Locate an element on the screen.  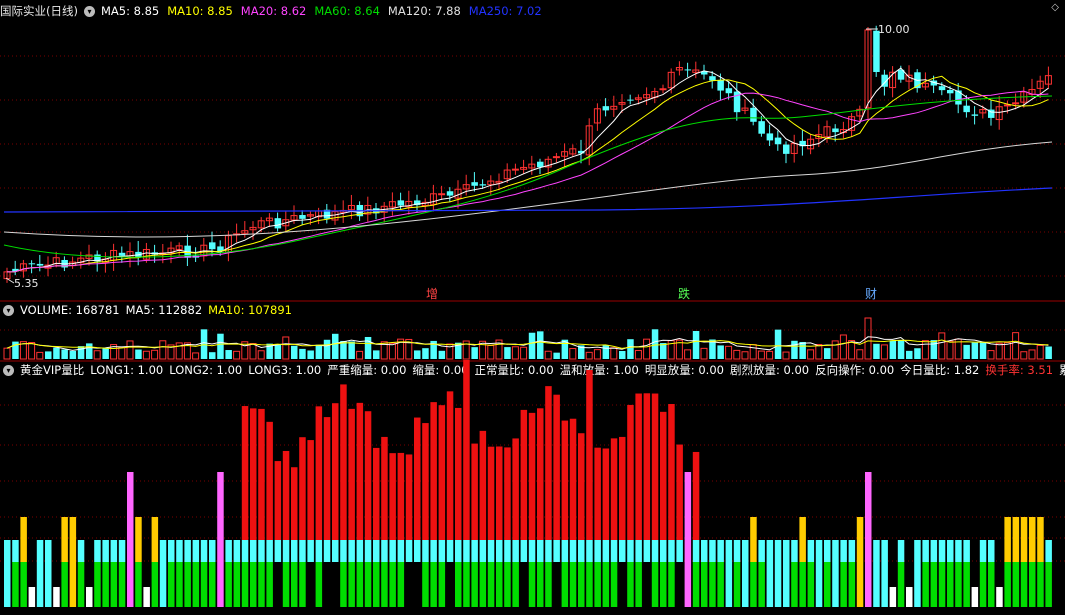
event-mark: 财 is located at coordinates (871, 294).